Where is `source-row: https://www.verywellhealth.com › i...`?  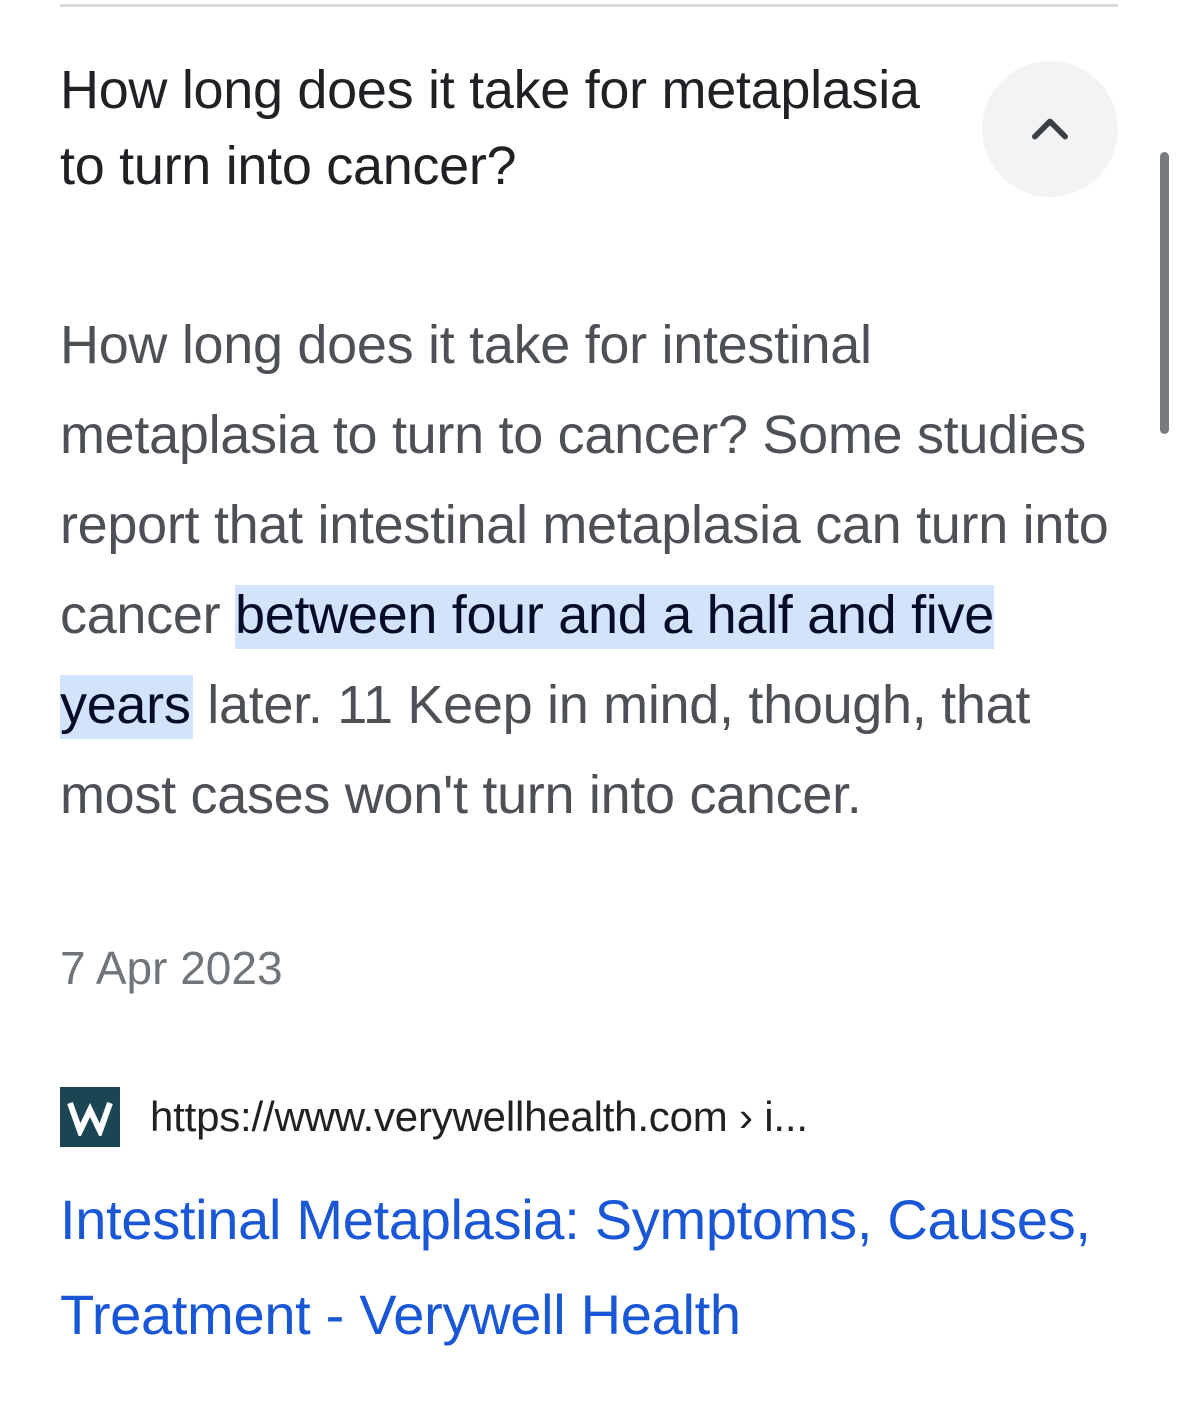 source-row: https://www.verywellhealth.com › i... is located at coordinates (434, 1117).